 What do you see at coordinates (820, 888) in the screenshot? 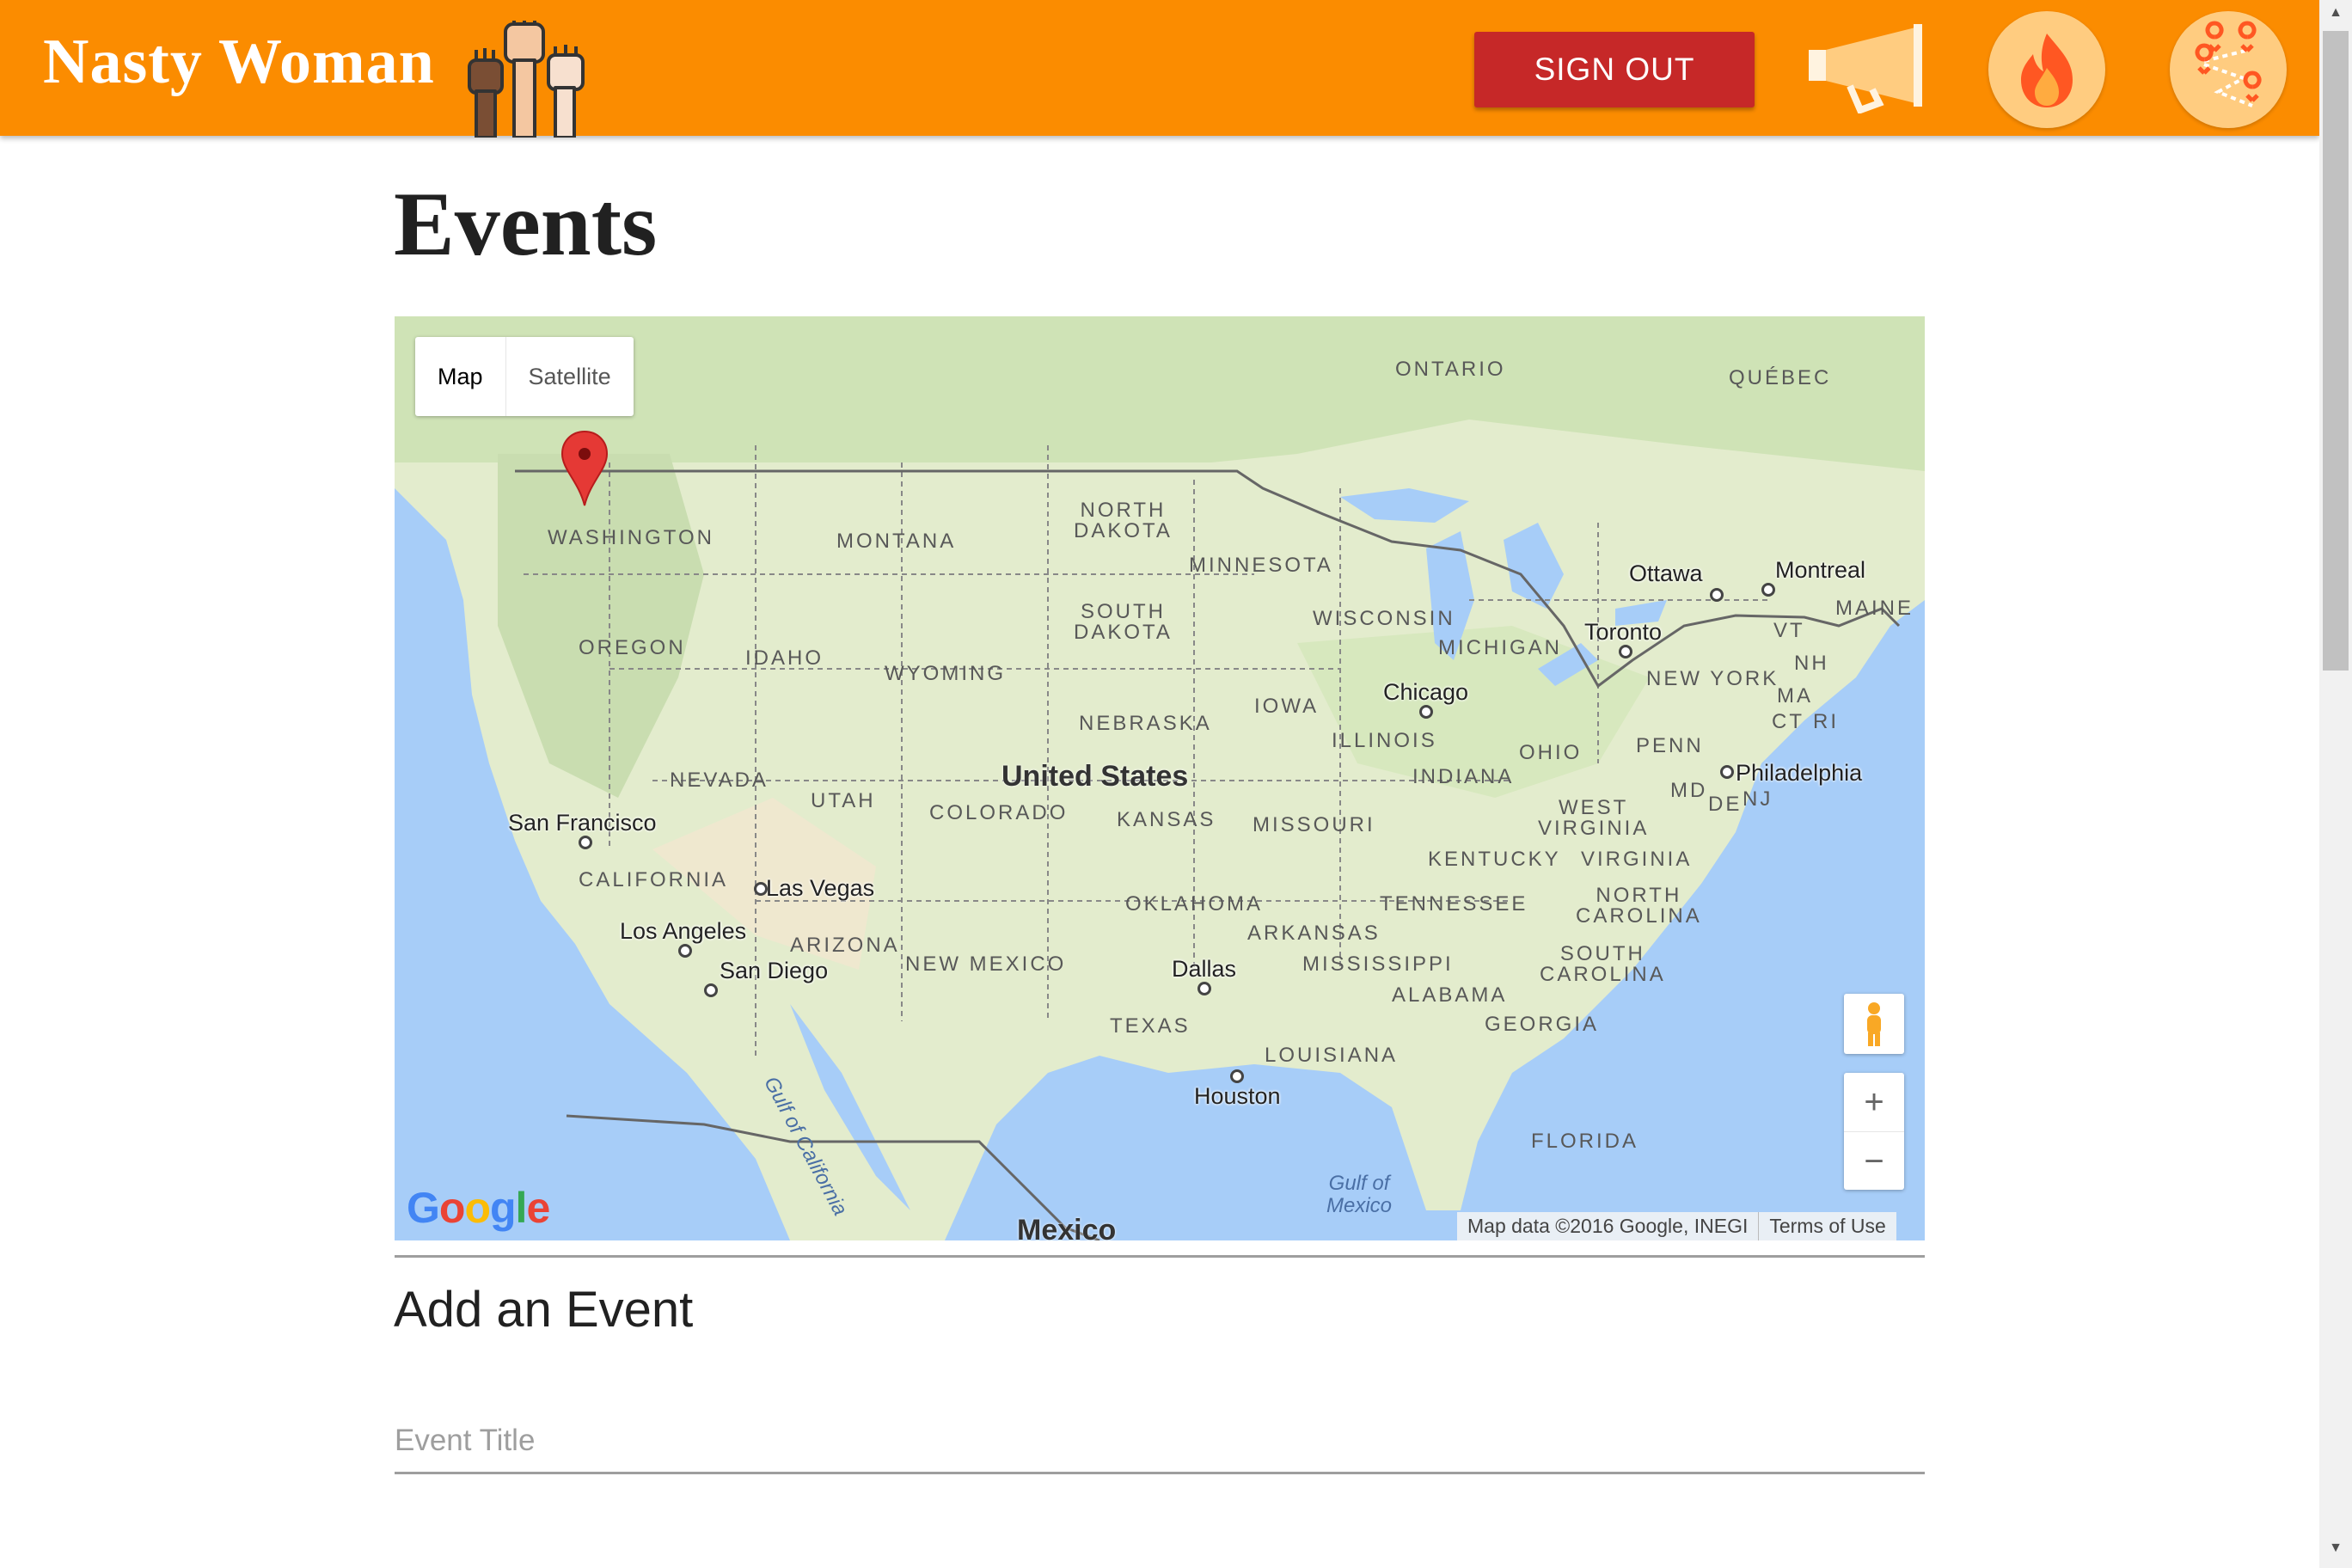
I see `map-city-las-vegas: Las Vegas` at bounding box center [820, 888].